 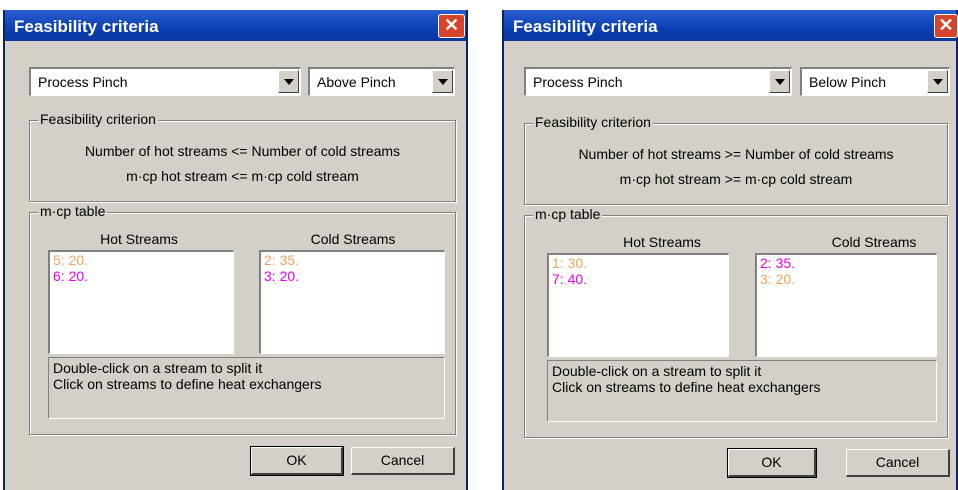 I want to click on region-select: Below Pinch, so click(x=875, y=81).